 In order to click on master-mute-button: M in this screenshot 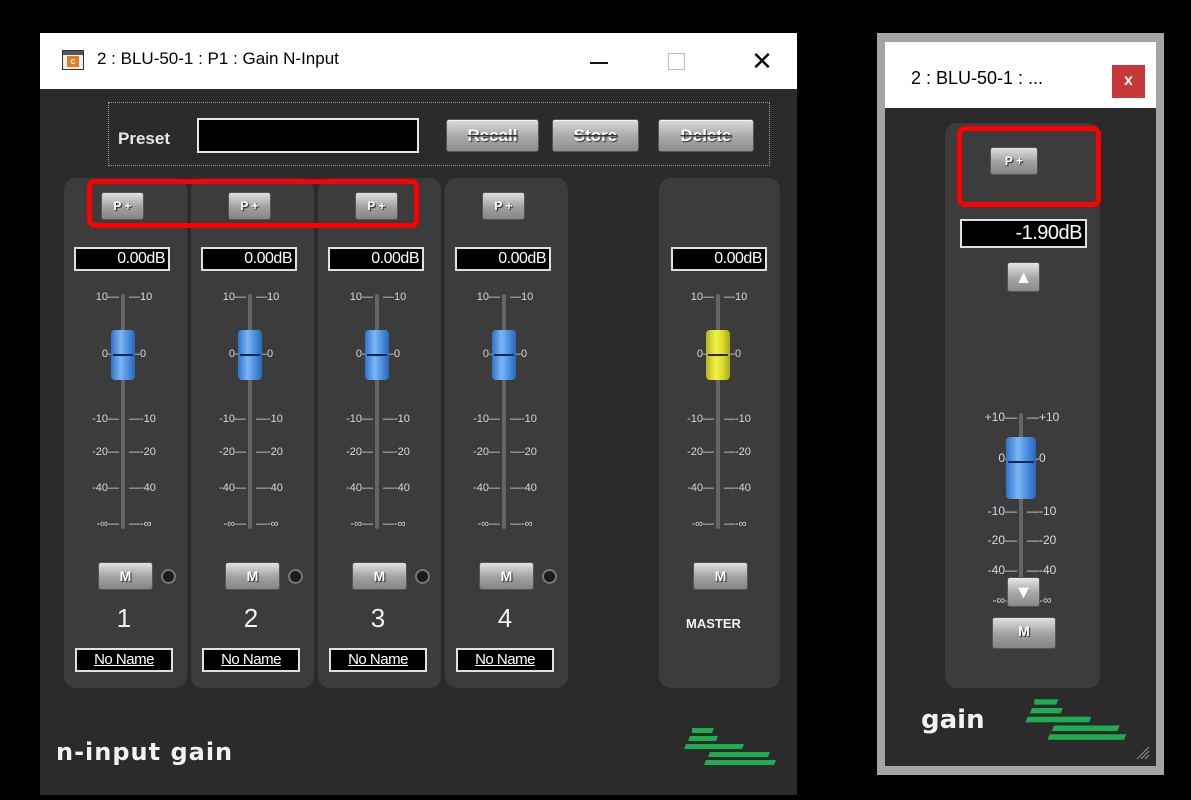, I will do `click(720, 576)`.